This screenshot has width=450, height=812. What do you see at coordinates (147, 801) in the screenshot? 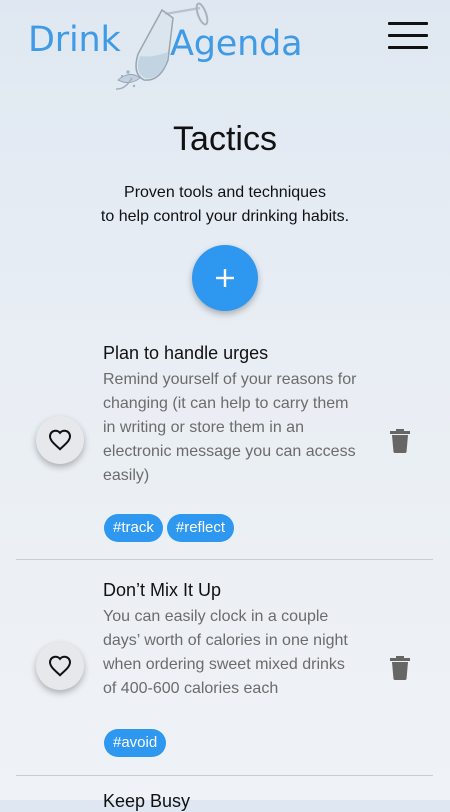
I see `tactic-title: Keep Busy` at bounding box center [147, 801].